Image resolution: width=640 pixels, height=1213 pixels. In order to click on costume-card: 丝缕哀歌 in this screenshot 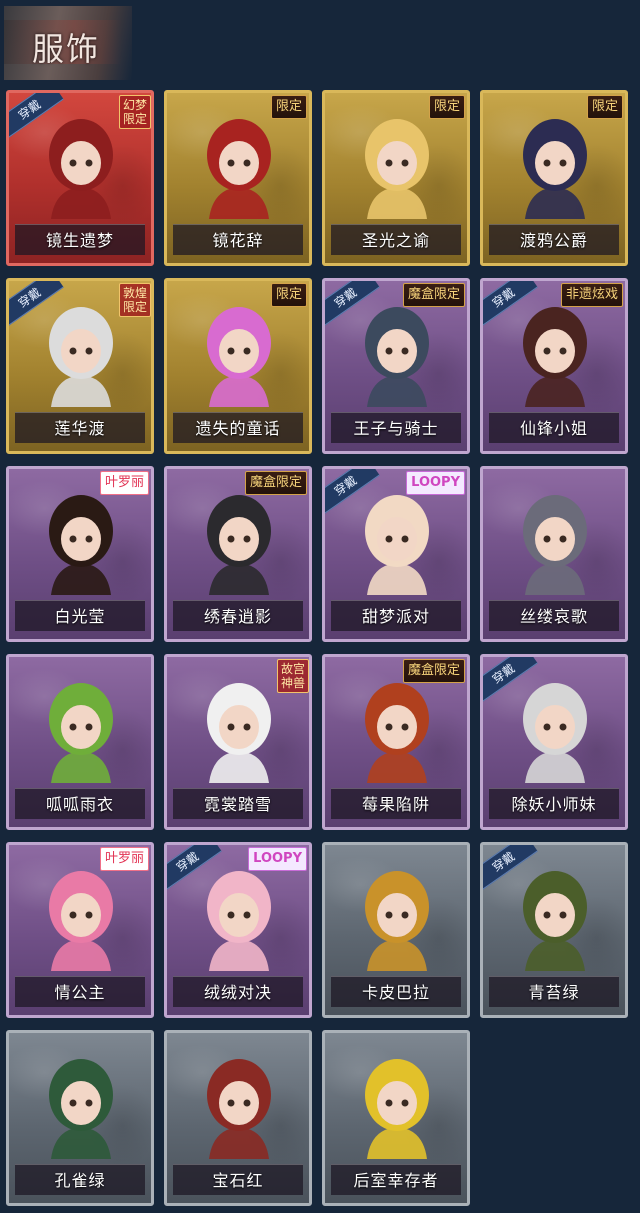, I will do `click(554, 554)`.